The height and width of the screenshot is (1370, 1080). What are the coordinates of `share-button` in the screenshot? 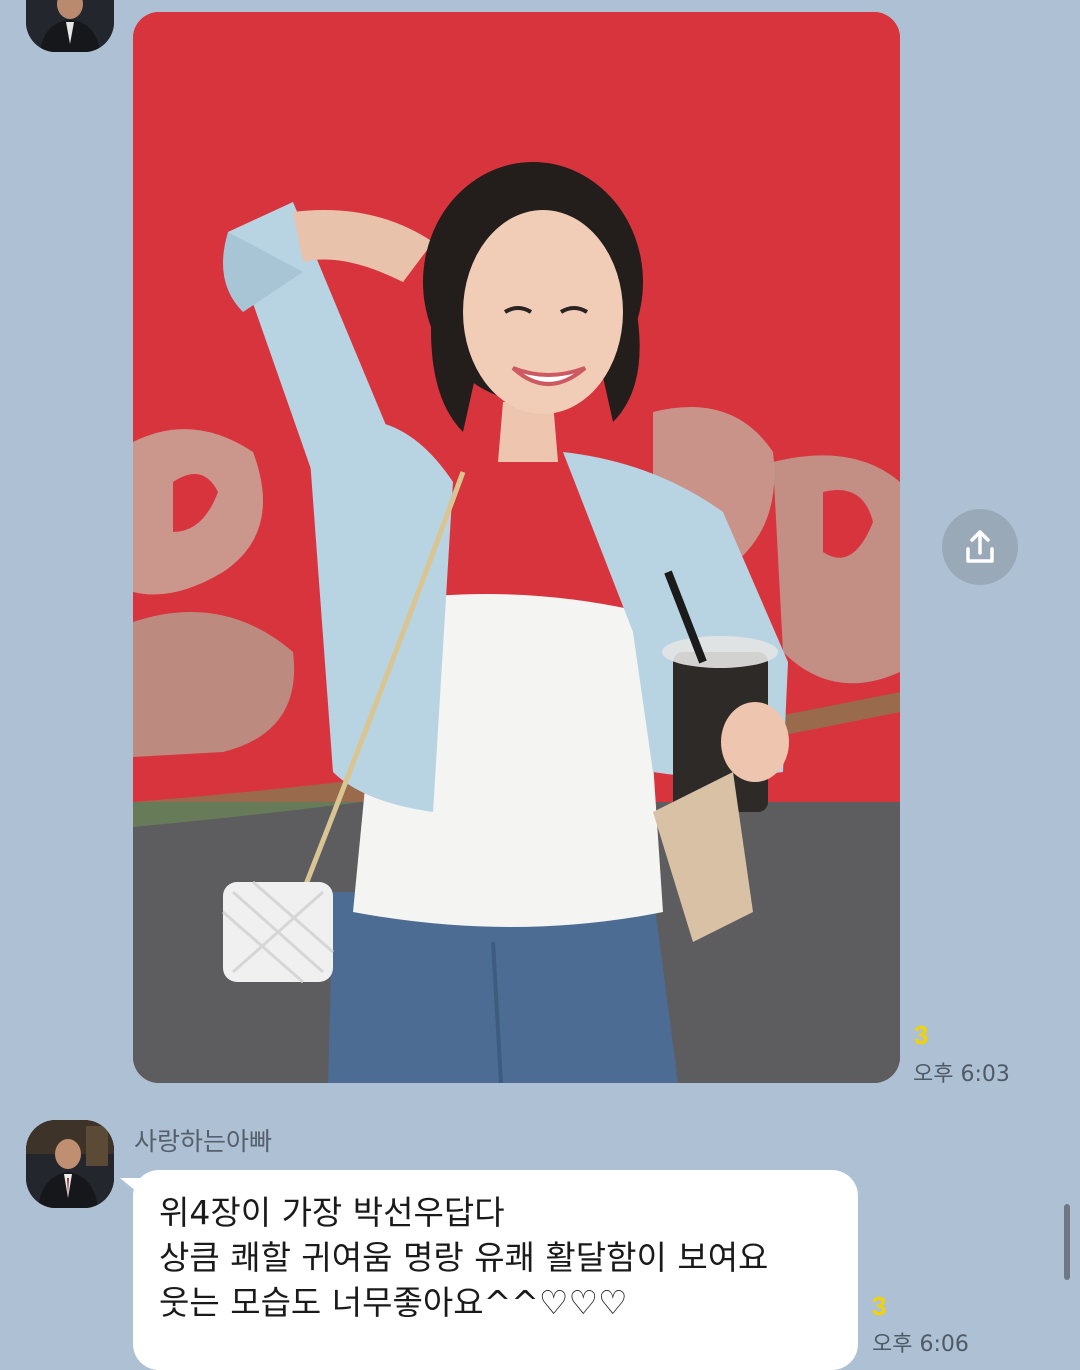 It's located at (980, 547).